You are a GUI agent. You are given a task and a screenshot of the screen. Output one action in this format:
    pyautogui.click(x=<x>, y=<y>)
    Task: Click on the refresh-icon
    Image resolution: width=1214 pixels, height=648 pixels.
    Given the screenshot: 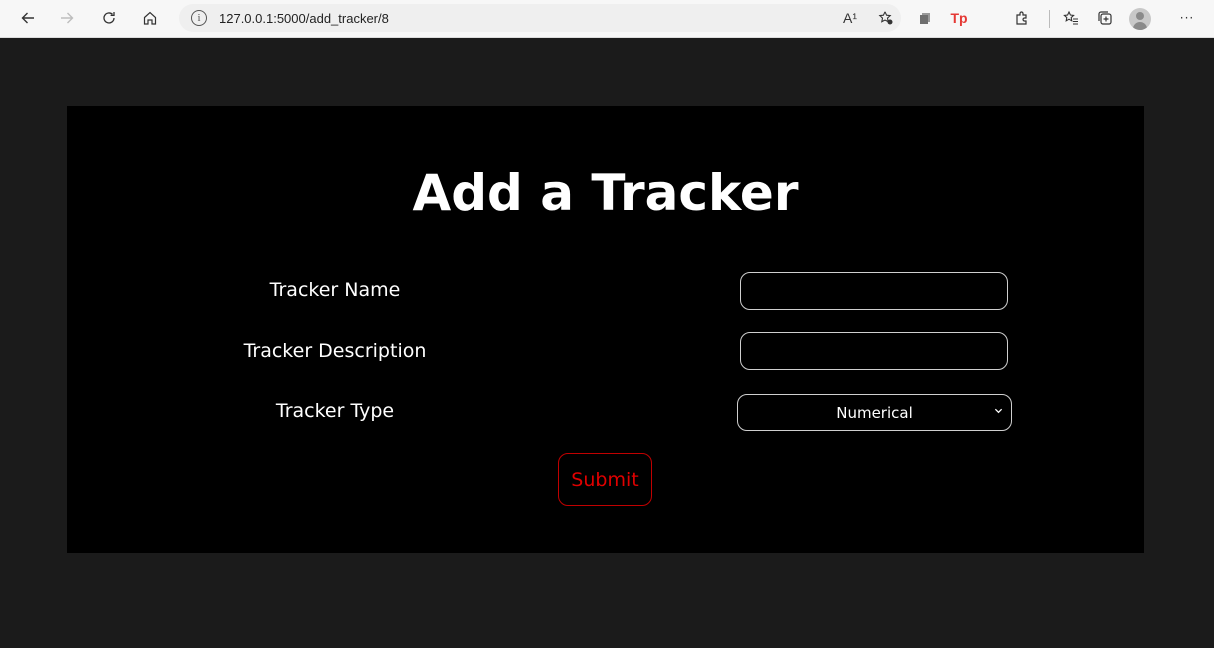 What is the action you would take?
    pyautogui.click(x=109, y=18)
    